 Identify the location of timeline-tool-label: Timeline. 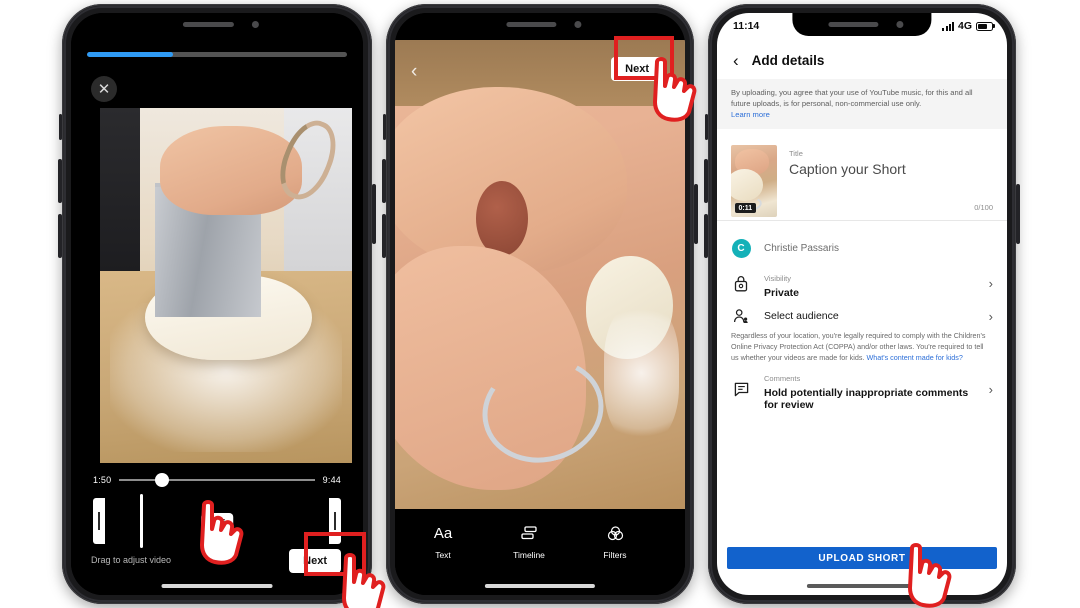
(529, 555).